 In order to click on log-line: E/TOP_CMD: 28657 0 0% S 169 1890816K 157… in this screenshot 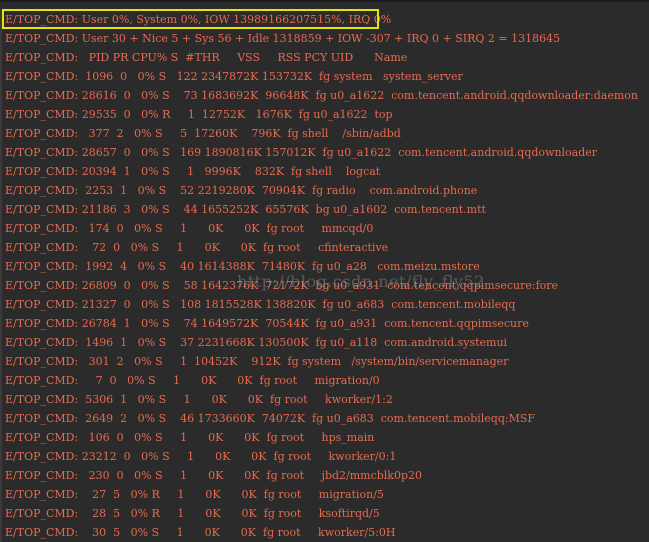, I will do `click(324, 152)`.